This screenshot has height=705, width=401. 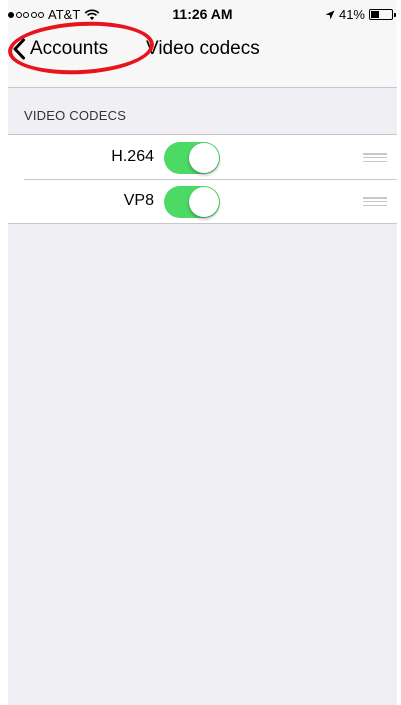 I want to click on codec-row-h264: H.264, so click(x=202, y=157).